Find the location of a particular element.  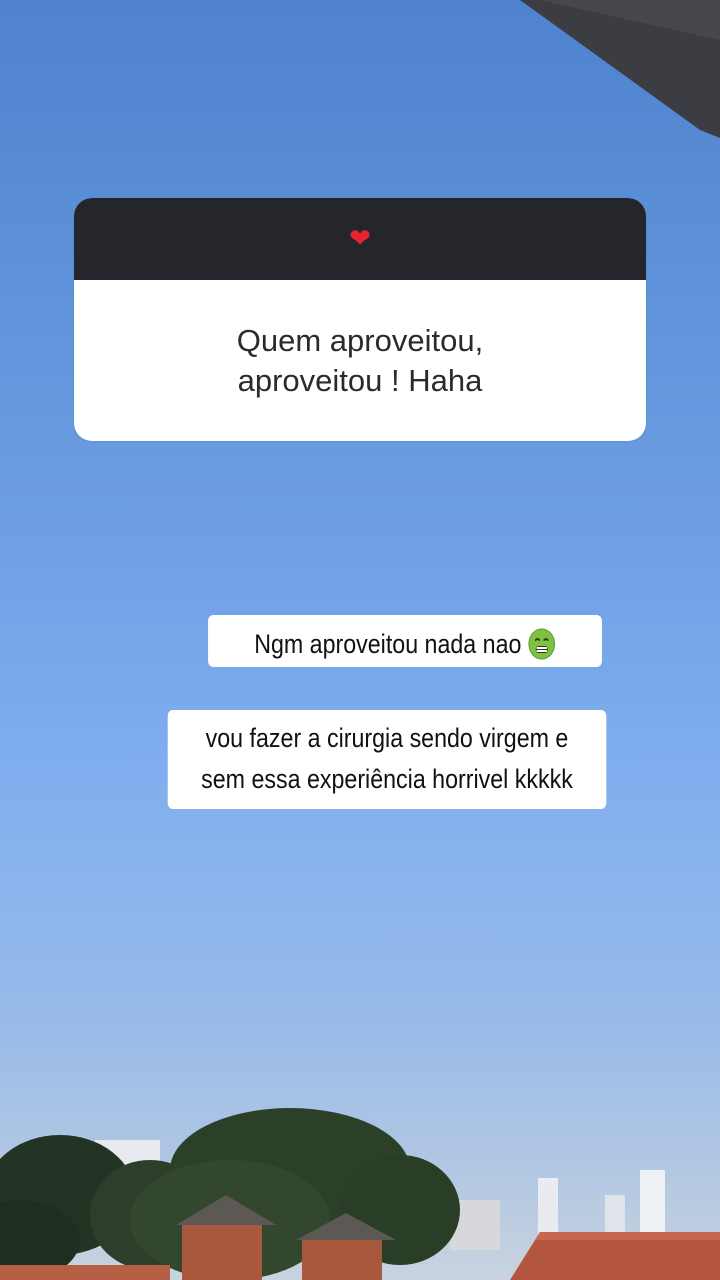

sticker-answer-text: Quem aproveitou, aproveitou ! Haha is located at coordinates (360, 360).